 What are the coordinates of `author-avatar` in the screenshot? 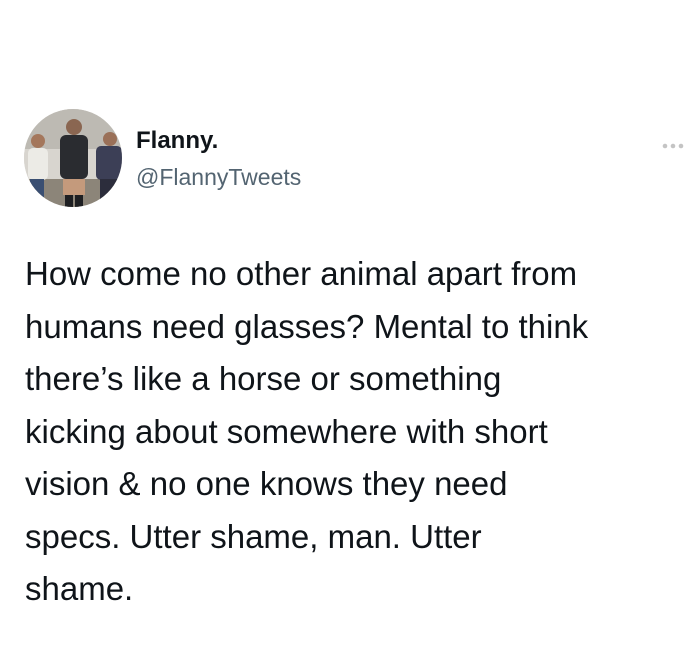 It's located at (73, 158).